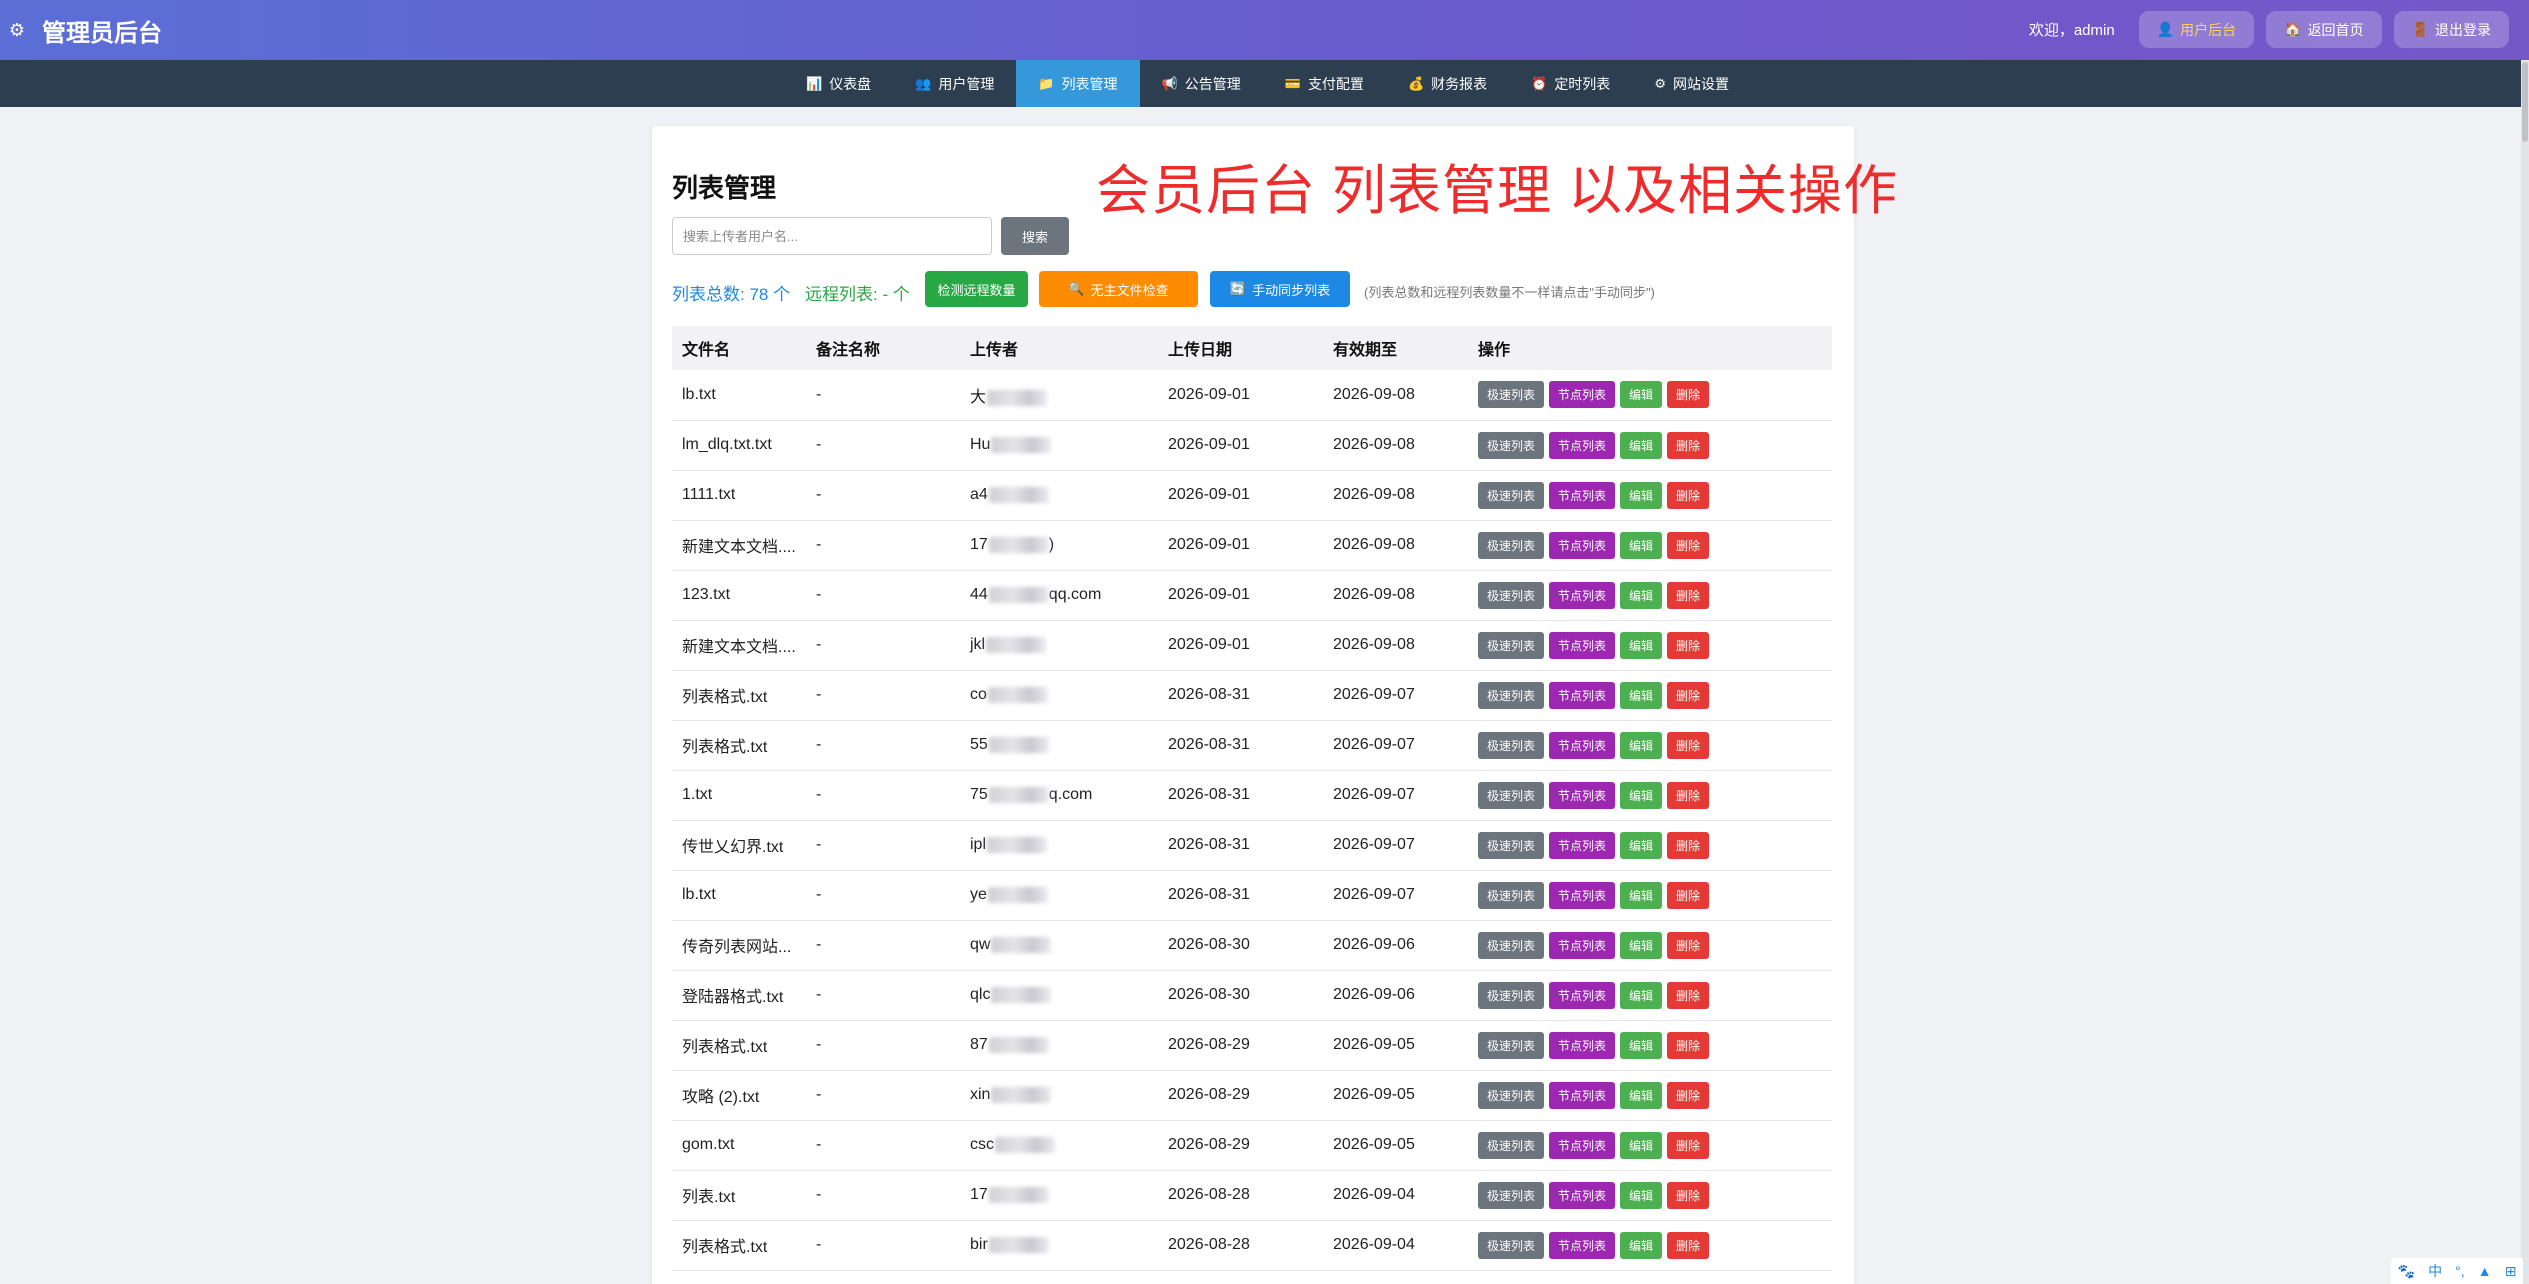  I want to click on check-remote-button: 检测远程数量, so click(976, 289).